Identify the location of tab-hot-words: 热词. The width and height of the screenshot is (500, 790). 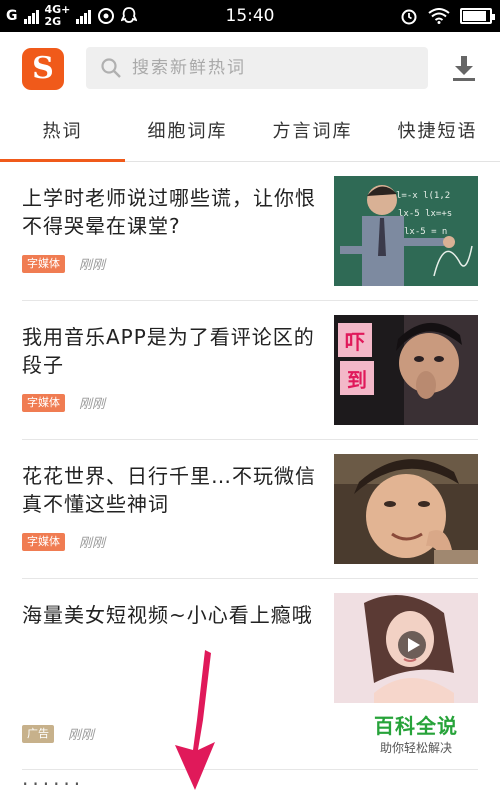
(62, 134).